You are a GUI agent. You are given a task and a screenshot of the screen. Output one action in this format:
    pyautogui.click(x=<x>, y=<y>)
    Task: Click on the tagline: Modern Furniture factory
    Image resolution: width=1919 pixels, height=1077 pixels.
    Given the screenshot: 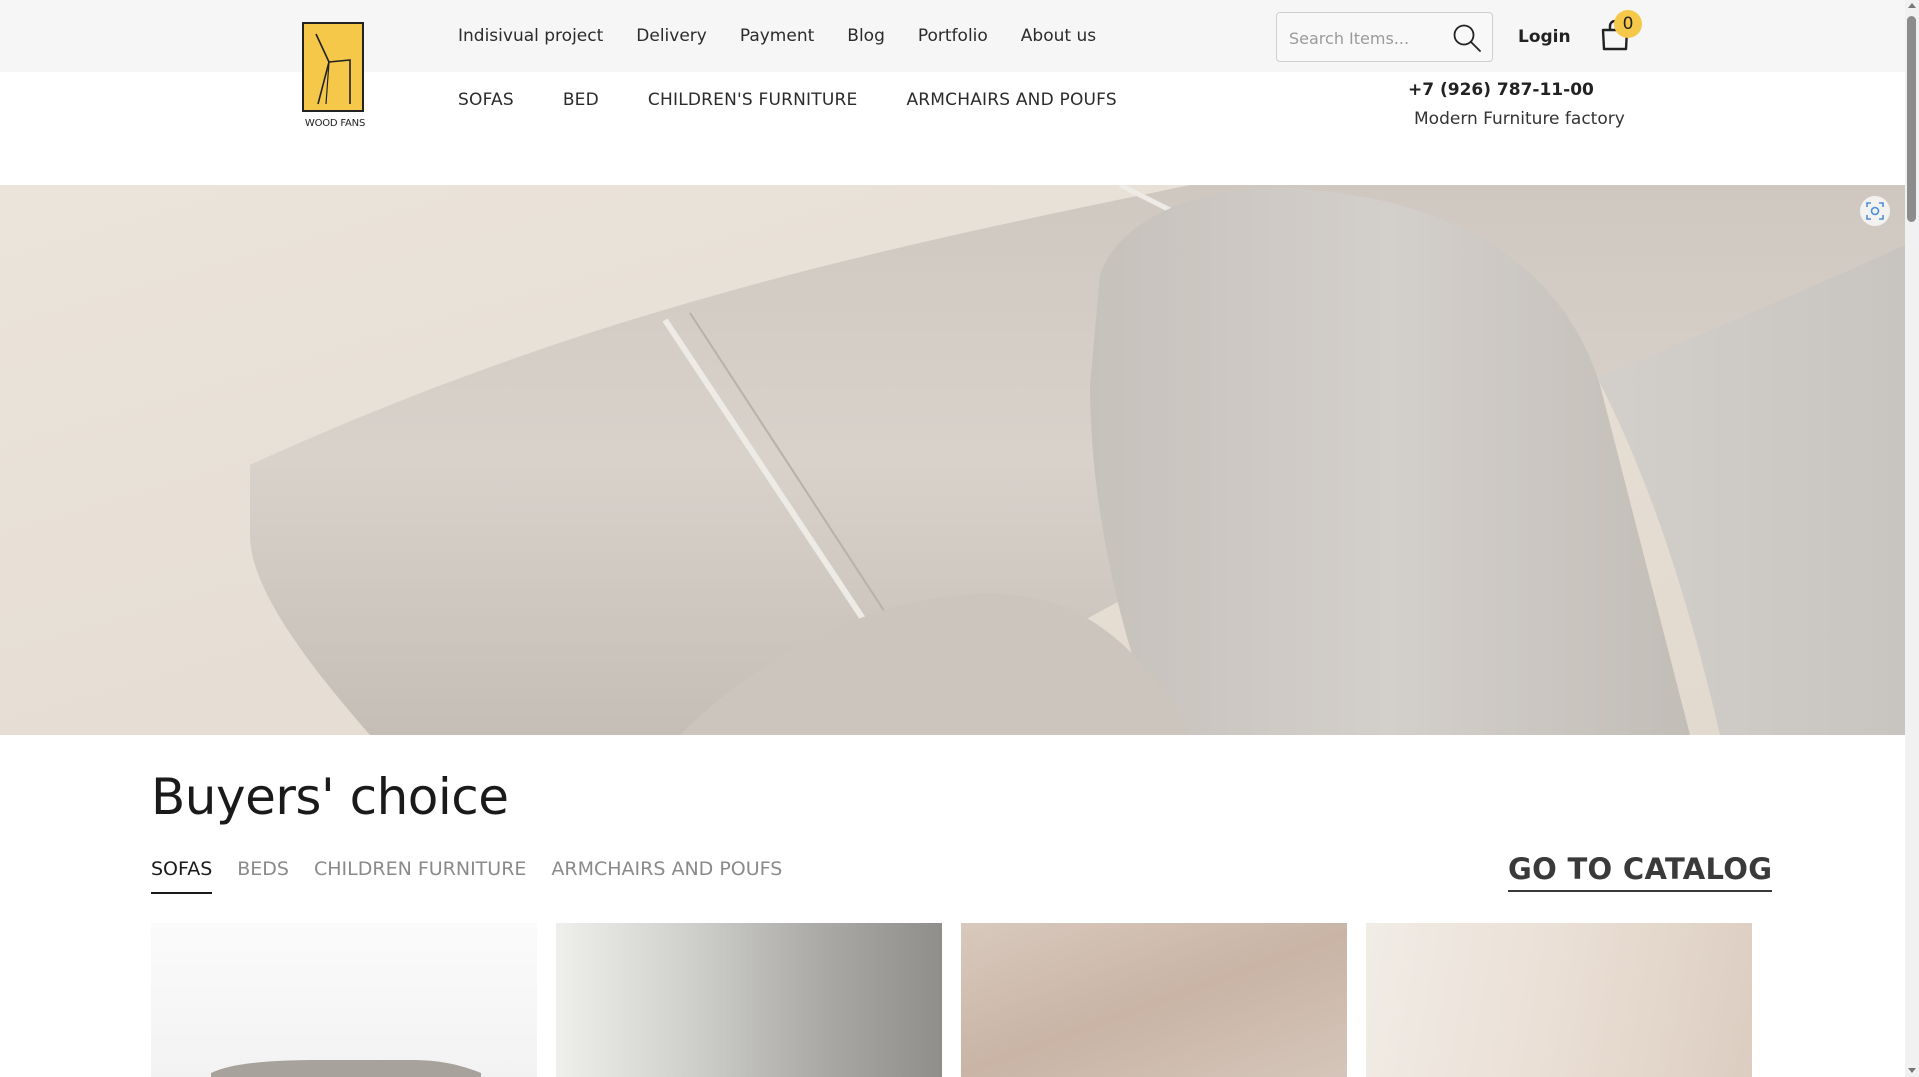 What is the action you would take?
    pyautogui.click(x=1519, y=119)
    